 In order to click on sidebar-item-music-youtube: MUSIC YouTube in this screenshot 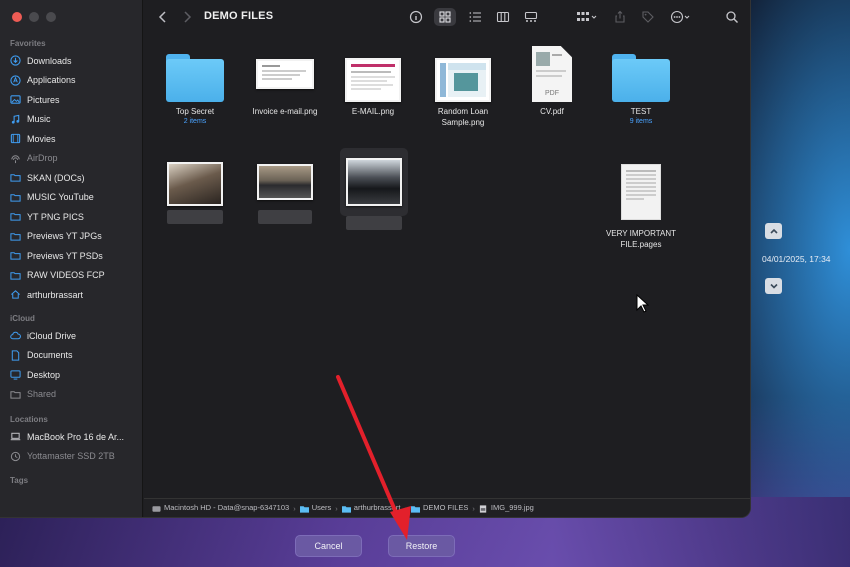, I will do `click(71, 198)`.